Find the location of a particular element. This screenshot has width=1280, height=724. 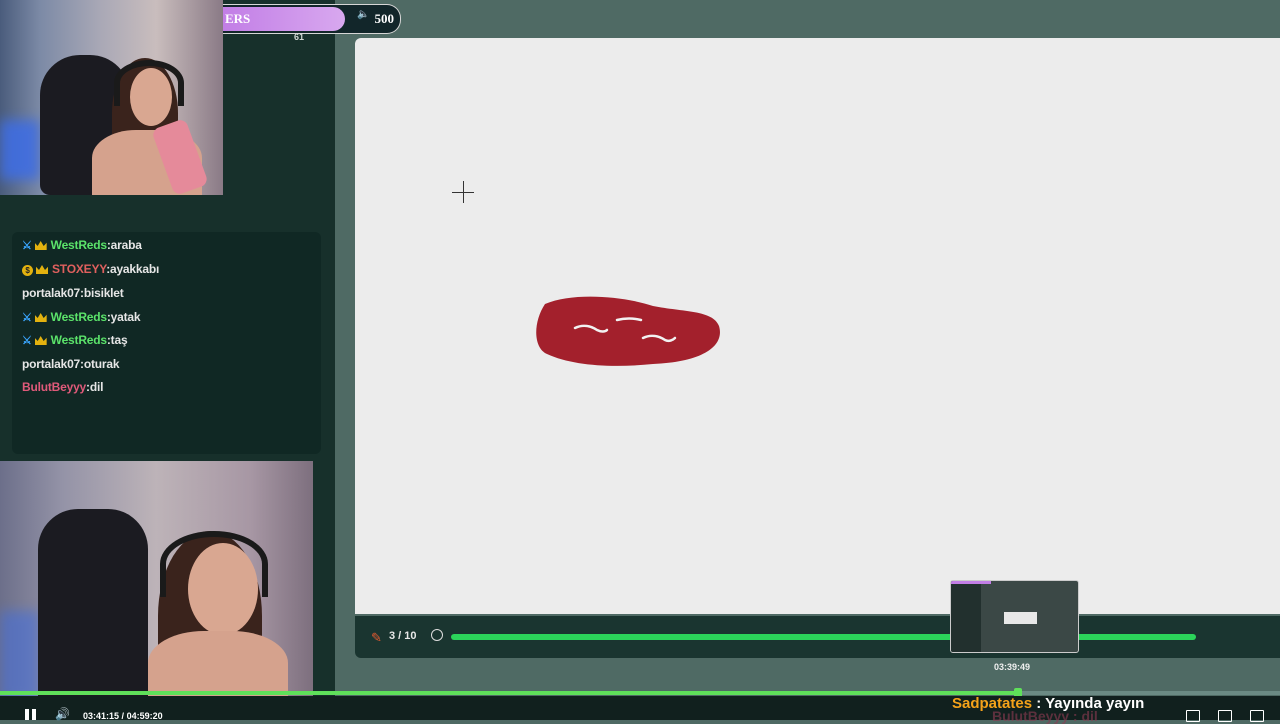

webcam-bottom is located at coordinates (156, 581).